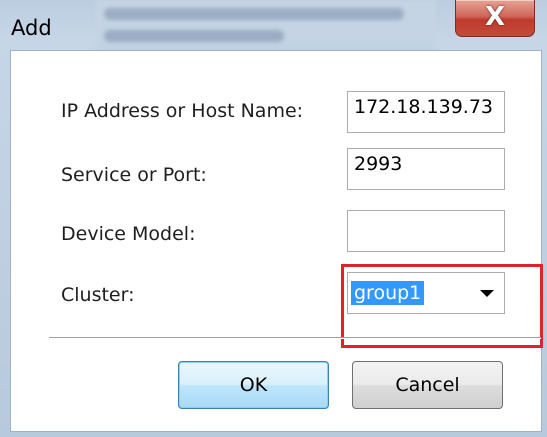 The image size is (547, 437). Describe the element at coordinates (253, 385) in the screenshot. I see `ok-button: OK` at that location.